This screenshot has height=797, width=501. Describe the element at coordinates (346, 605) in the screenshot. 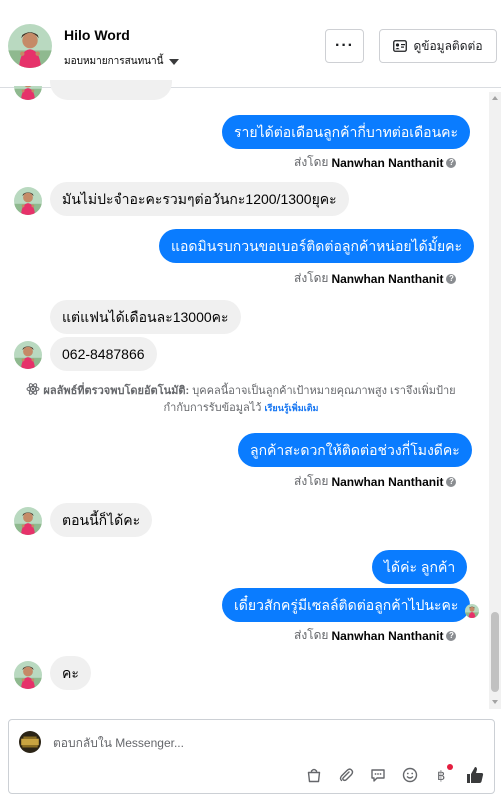

I see `message-bubble-outgoing: เดี๋ยวสักครู่มีเซลล์ติดต่อลูกค้าไปนะคะ` at that location.